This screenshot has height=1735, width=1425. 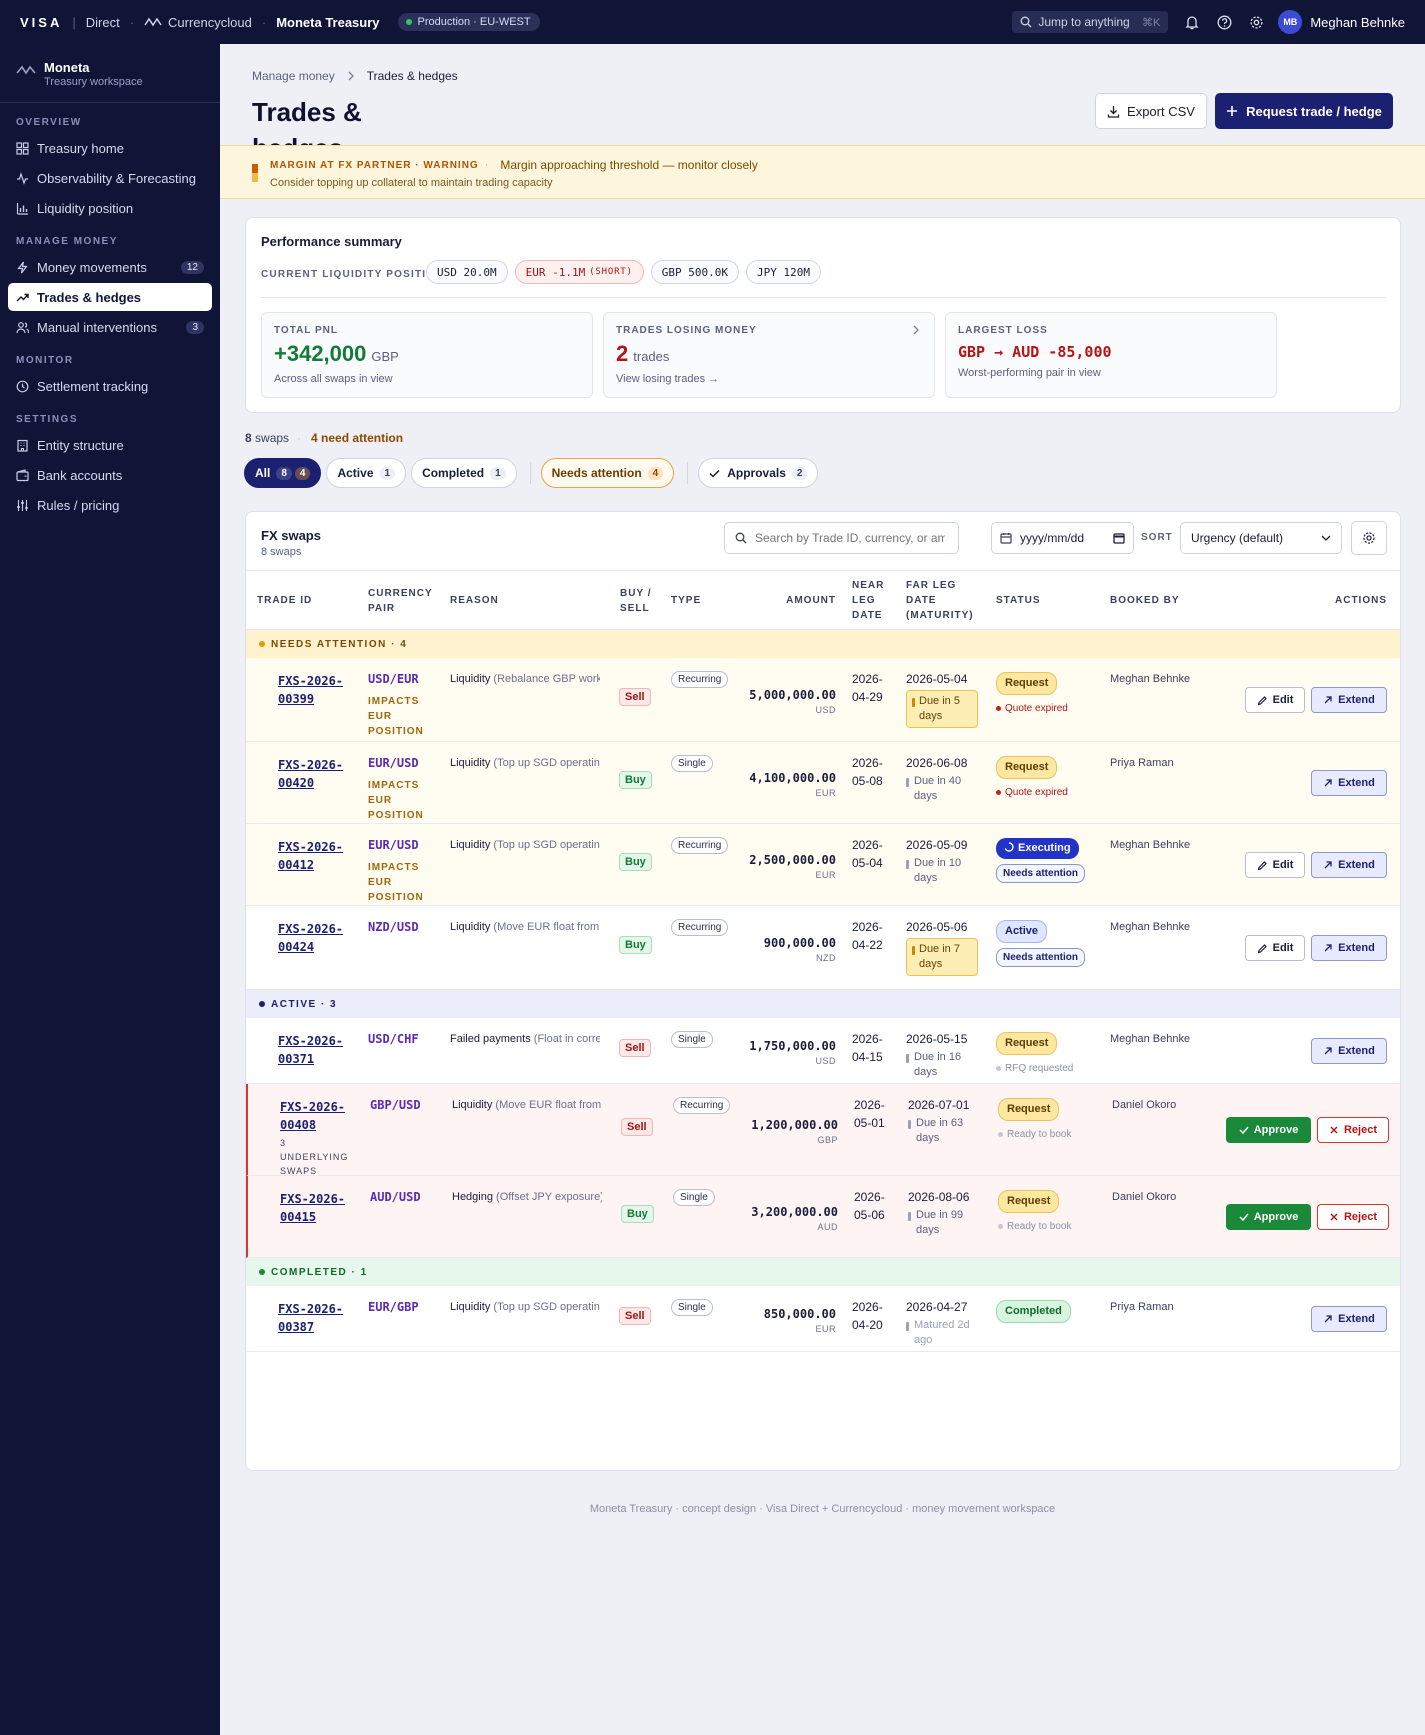 I want to click on workspace-switcher: Moneta Treasury workspace, so click(x=110, y=73).